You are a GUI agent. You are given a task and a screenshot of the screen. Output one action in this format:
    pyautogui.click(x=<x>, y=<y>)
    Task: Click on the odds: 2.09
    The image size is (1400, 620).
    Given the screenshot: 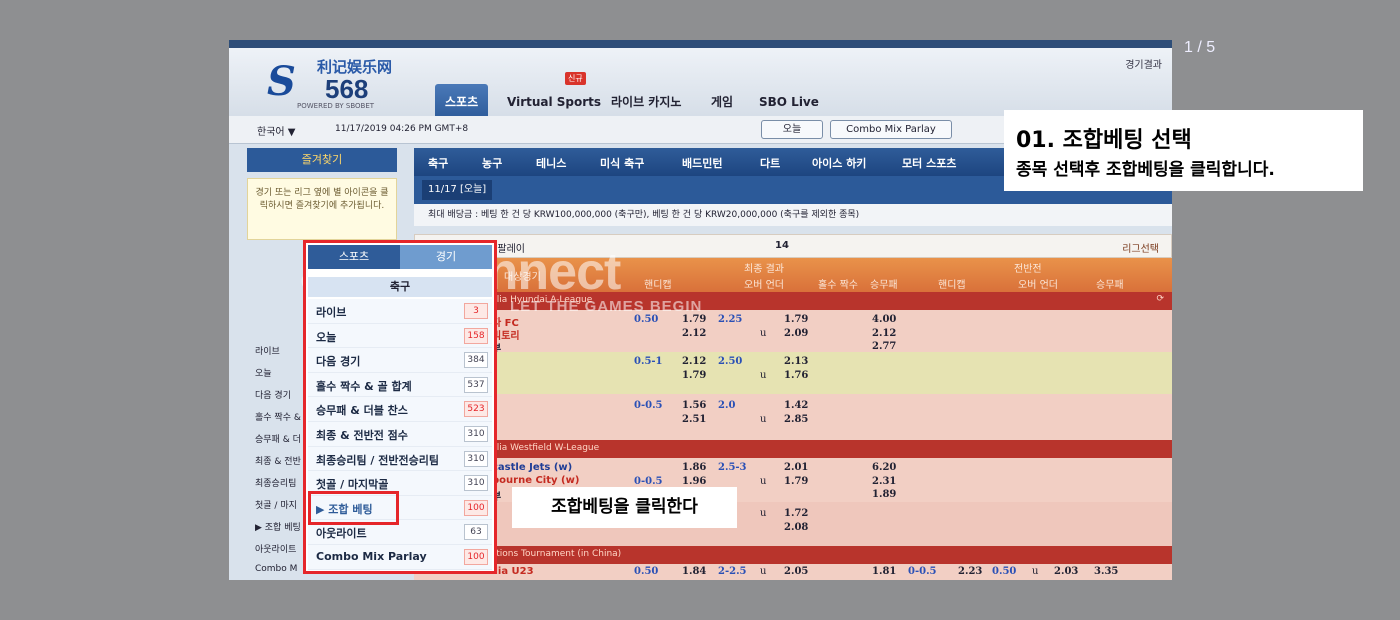 What is the action you would take?
    pyautogui.click(x=796, y=333)
    